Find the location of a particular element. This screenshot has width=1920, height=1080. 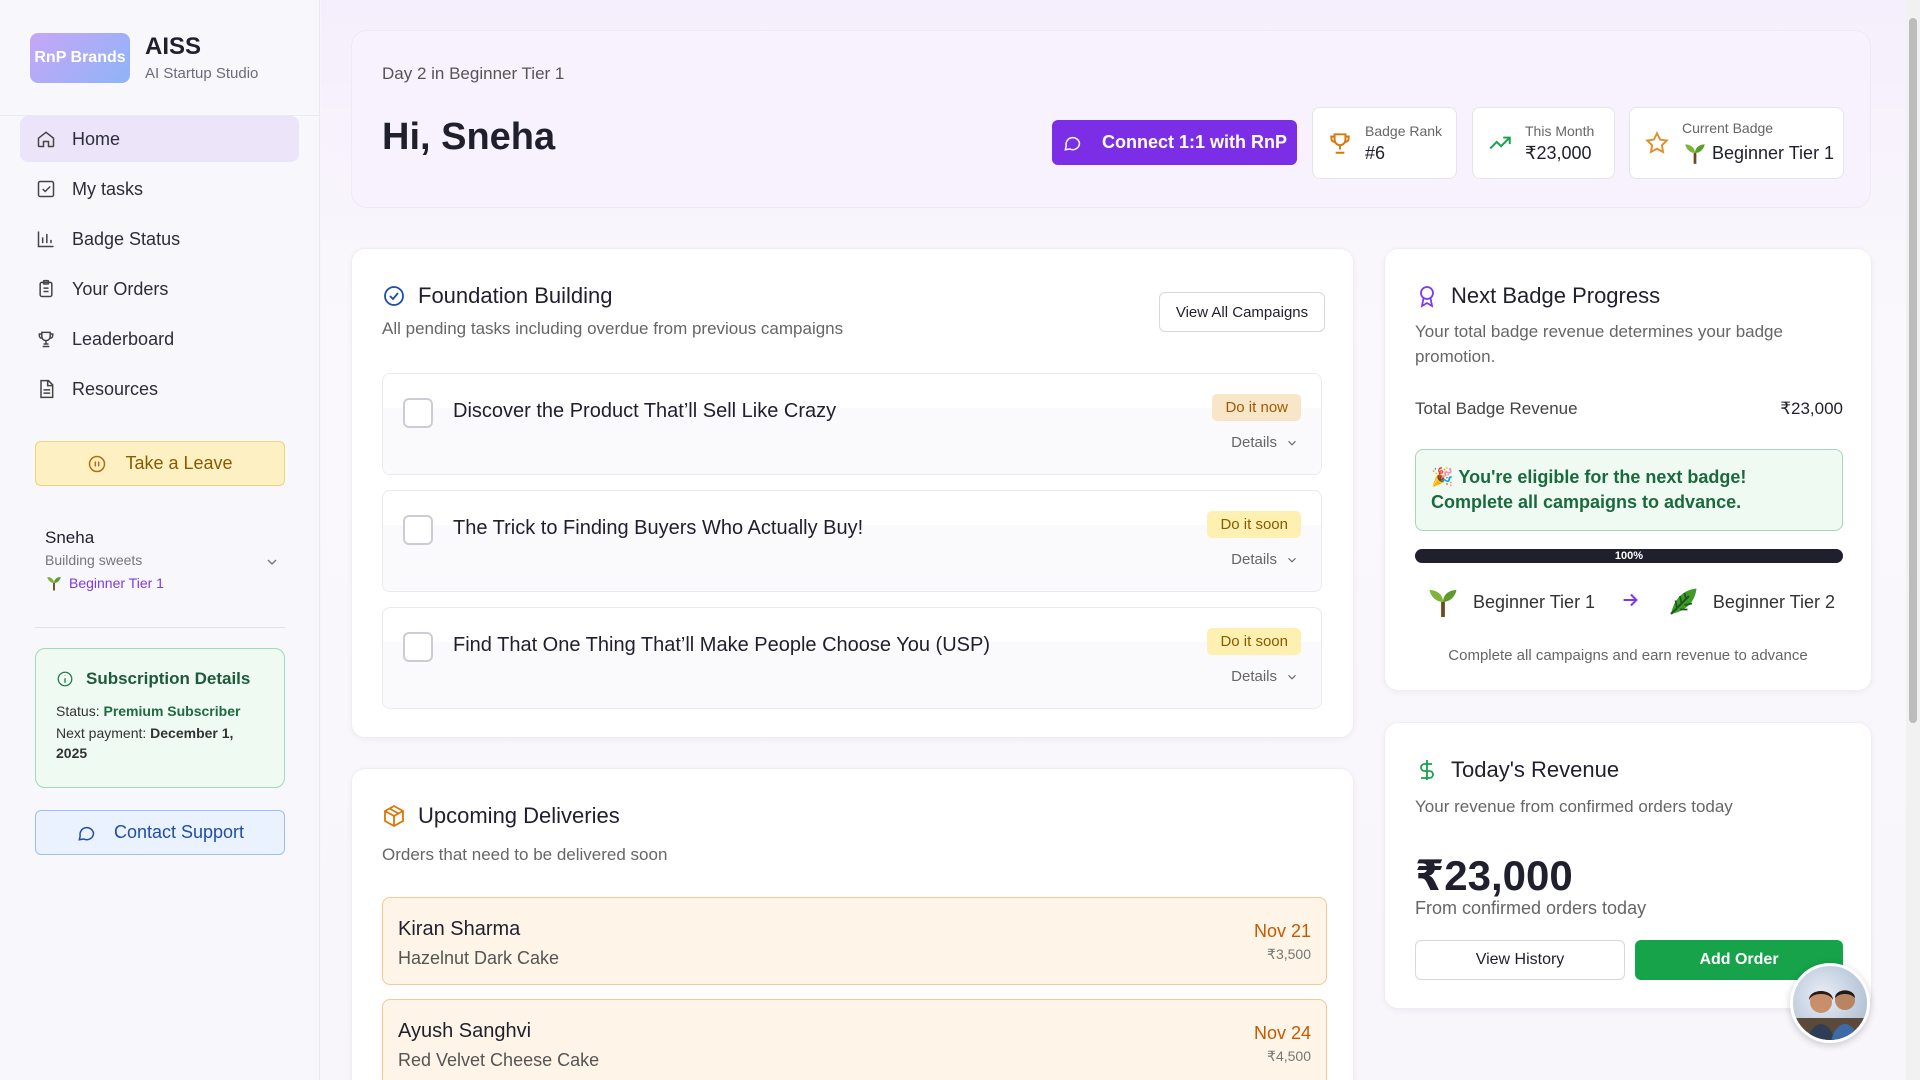

this-month-stat: This Month ₹23,000 is located at coordinates (1543, 143).